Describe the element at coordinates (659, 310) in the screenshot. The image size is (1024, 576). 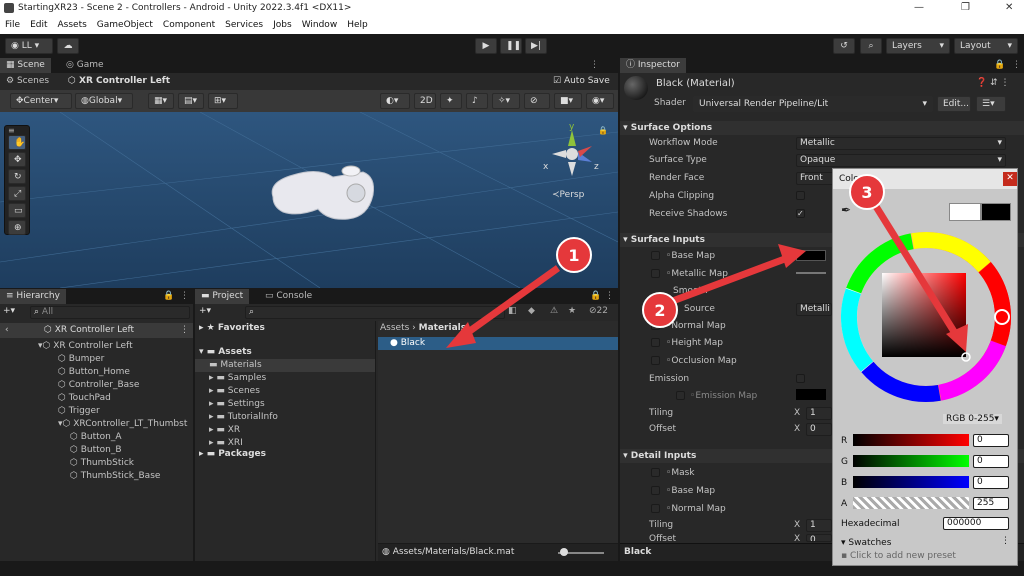
I see `callout-2-text: 2` at that location.